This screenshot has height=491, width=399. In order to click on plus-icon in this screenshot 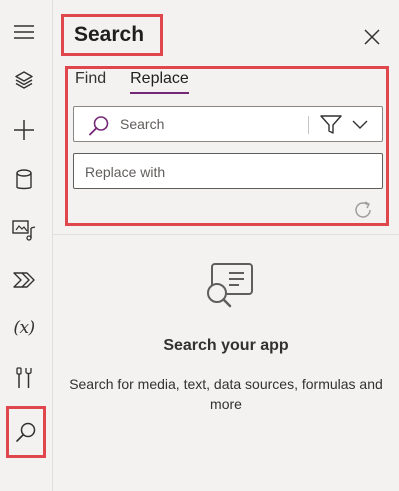, I will do `click(24, 130)`.